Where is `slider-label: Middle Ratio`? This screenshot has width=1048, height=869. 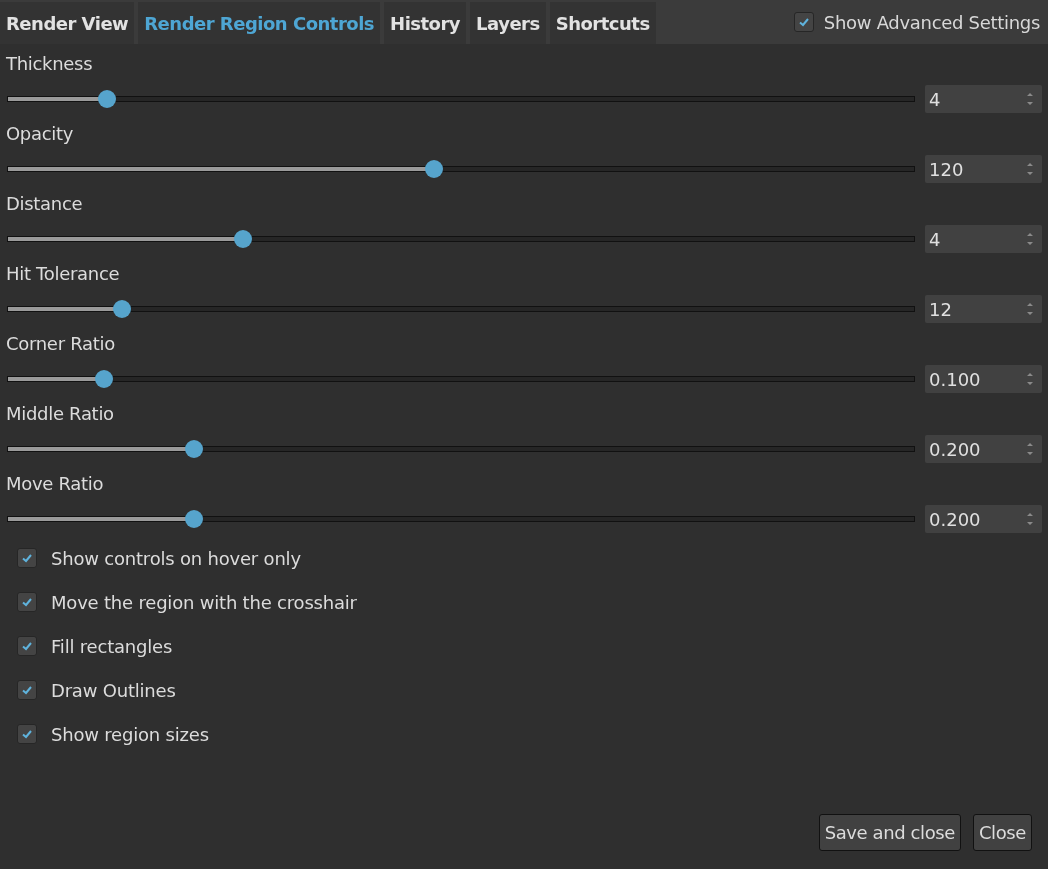
slider-label: Middle Ratio is located at coordinates (60, 414).